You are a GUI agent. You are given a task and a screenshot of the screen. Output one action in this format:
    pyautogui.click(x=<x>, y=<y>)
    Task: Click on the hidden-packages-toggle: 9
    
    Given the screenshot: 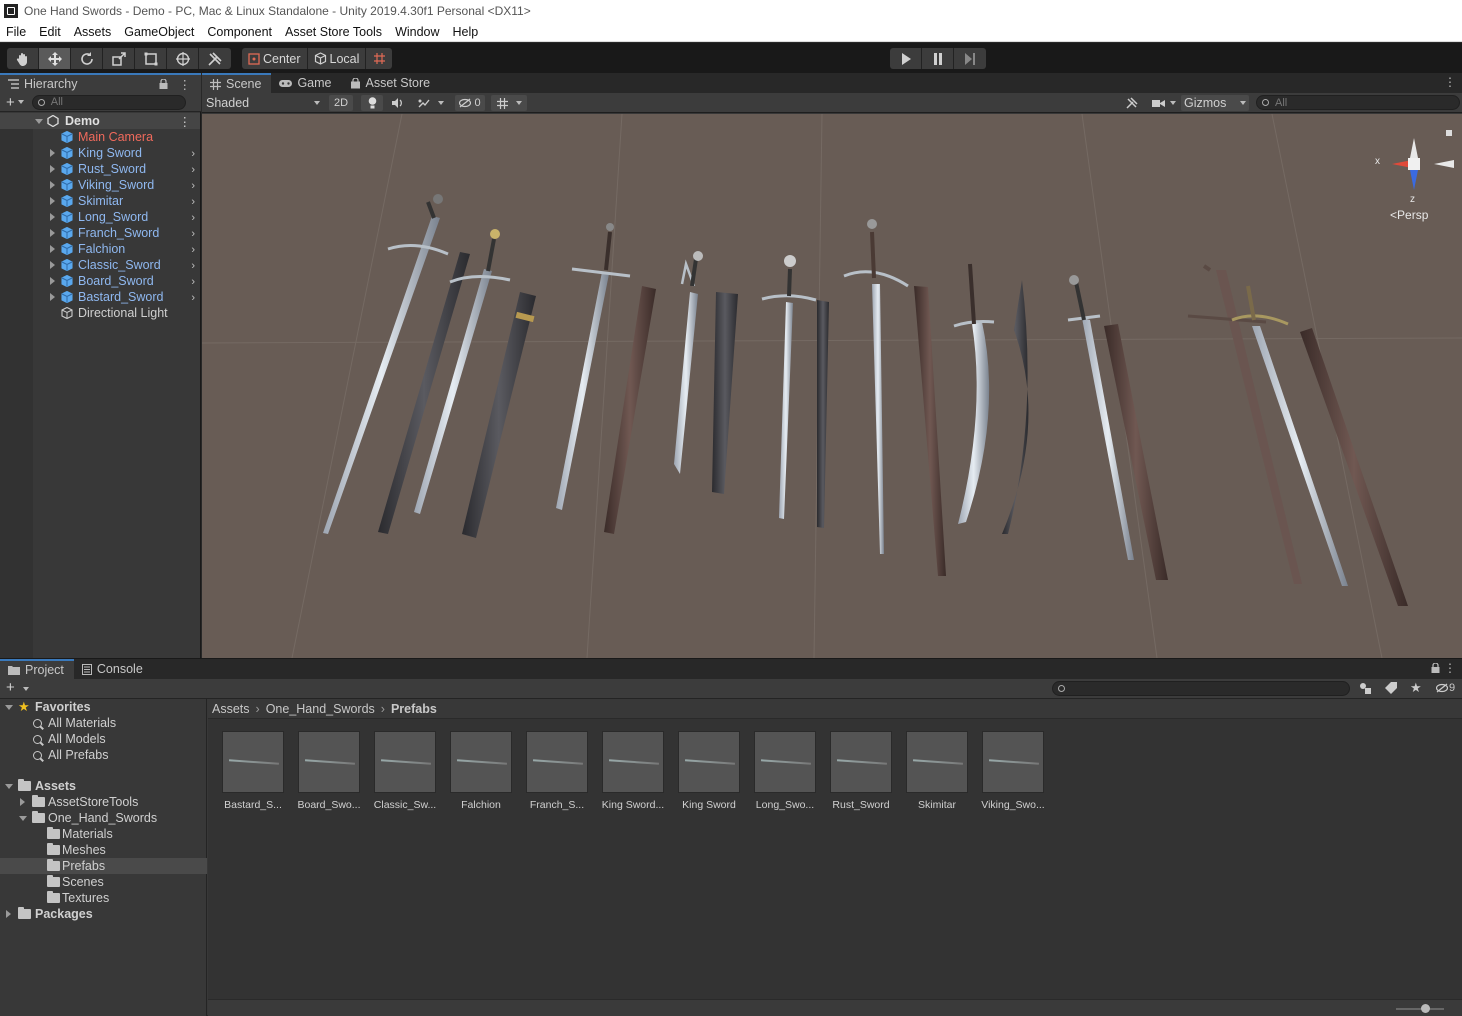 What is the action you would take?
    pyautogui.click(x=1445, y=688)
    